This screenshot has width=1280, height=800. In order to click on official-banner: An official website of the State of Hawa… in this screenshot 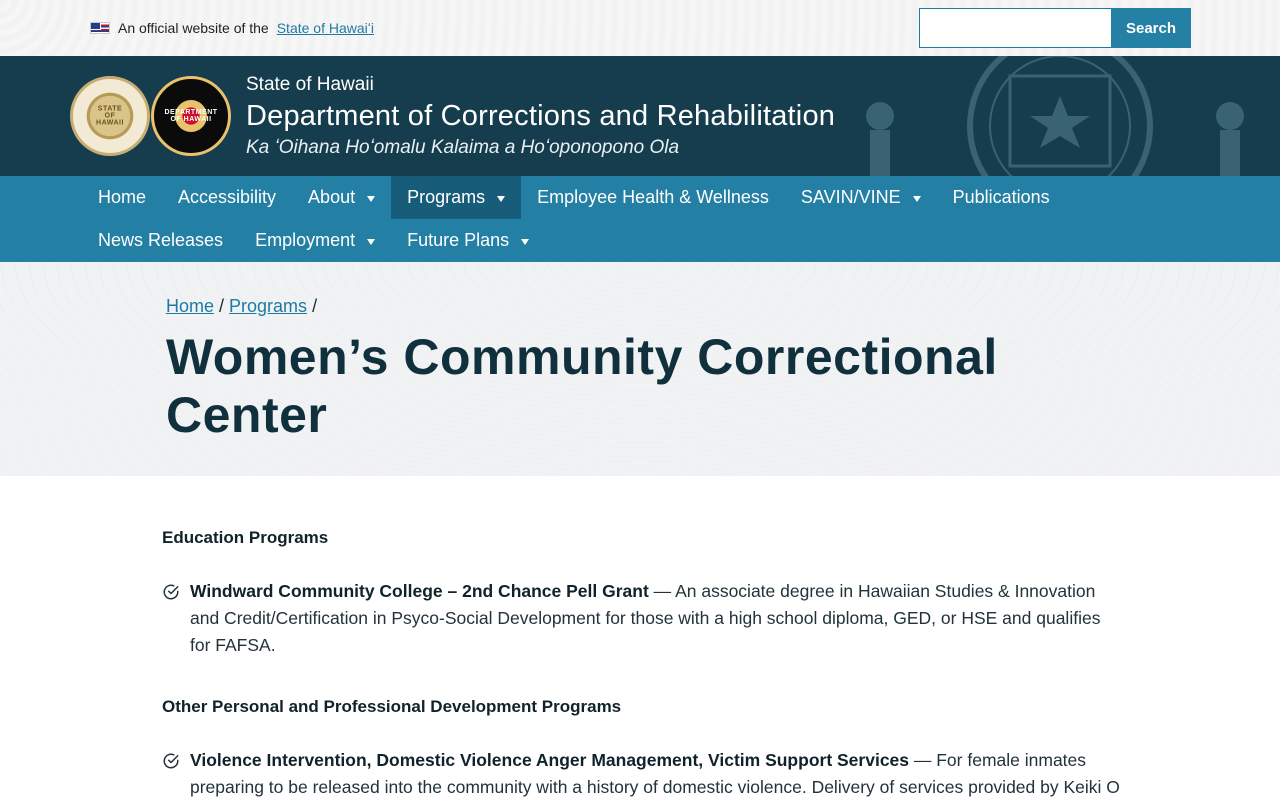, I will do `click(640, 28)`.